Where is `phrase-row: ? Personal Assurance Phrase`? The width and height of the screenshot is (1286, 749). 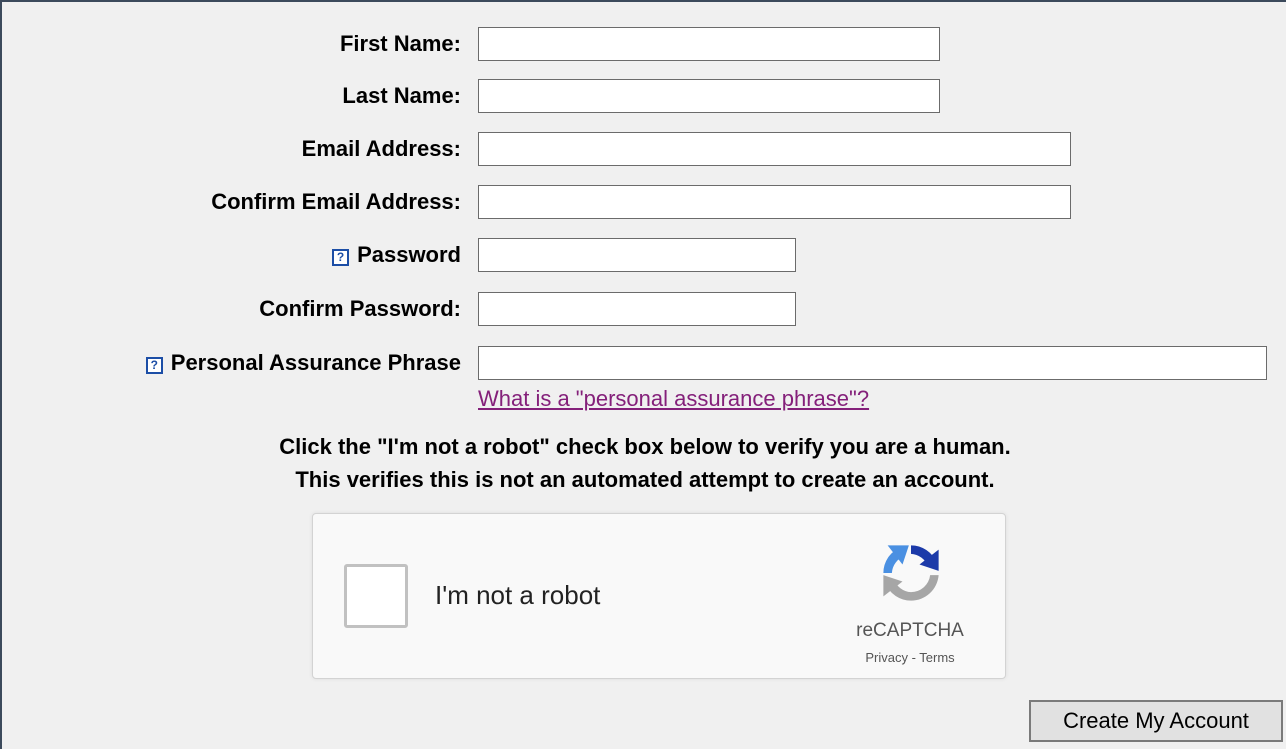 phrase-row: ? Personal Assurance Phrase is located at coordinates (644, 363).